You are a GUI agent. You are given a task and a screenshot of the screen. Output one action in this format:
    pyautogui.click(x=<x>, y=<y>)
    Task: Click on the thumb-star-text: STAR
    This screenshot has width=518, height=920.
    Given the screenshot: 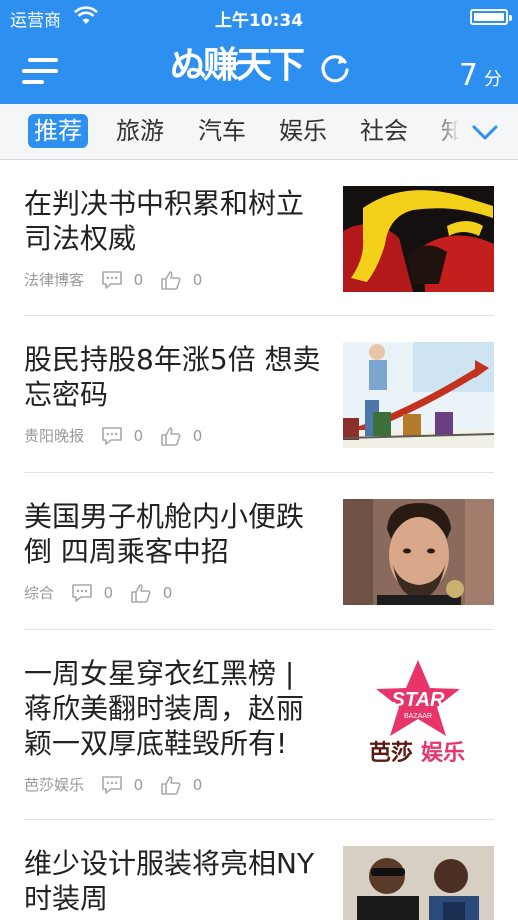 What is the action you would take?
    pyautogui.click(x=419, y=700)
    